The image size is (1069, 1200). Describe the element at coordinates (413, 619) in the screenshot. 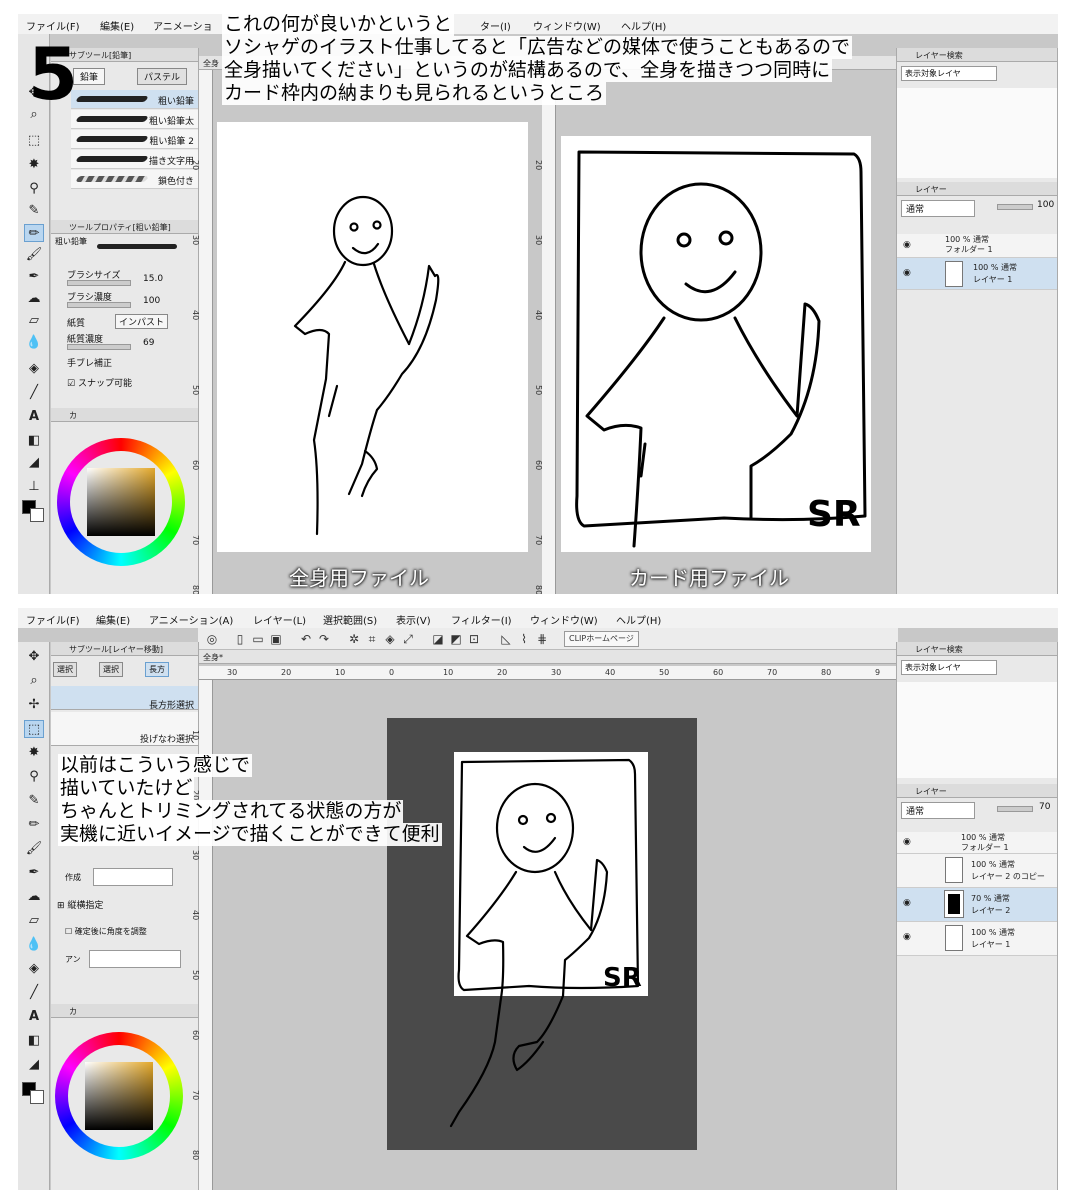

I see `menu-view: 表示(V)` at that location.